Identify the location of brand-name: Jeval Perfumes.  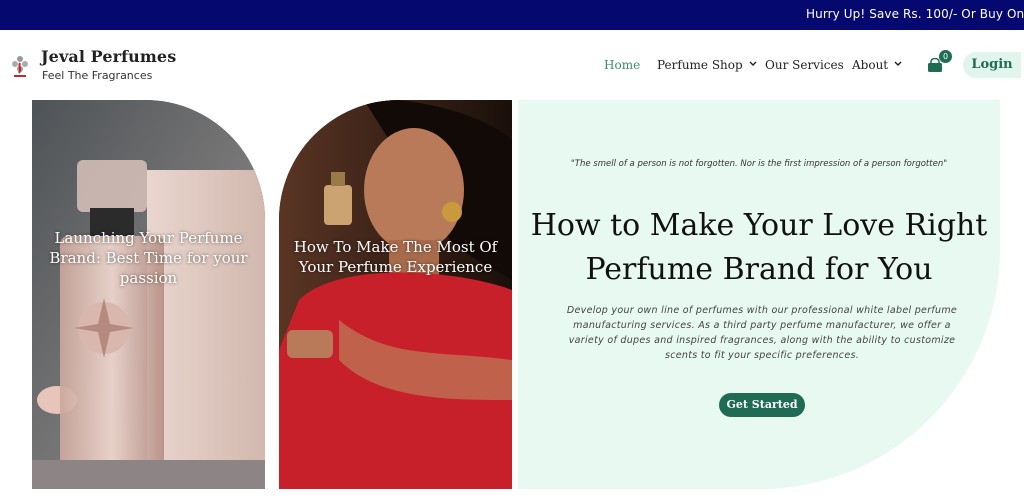
(108, 56).